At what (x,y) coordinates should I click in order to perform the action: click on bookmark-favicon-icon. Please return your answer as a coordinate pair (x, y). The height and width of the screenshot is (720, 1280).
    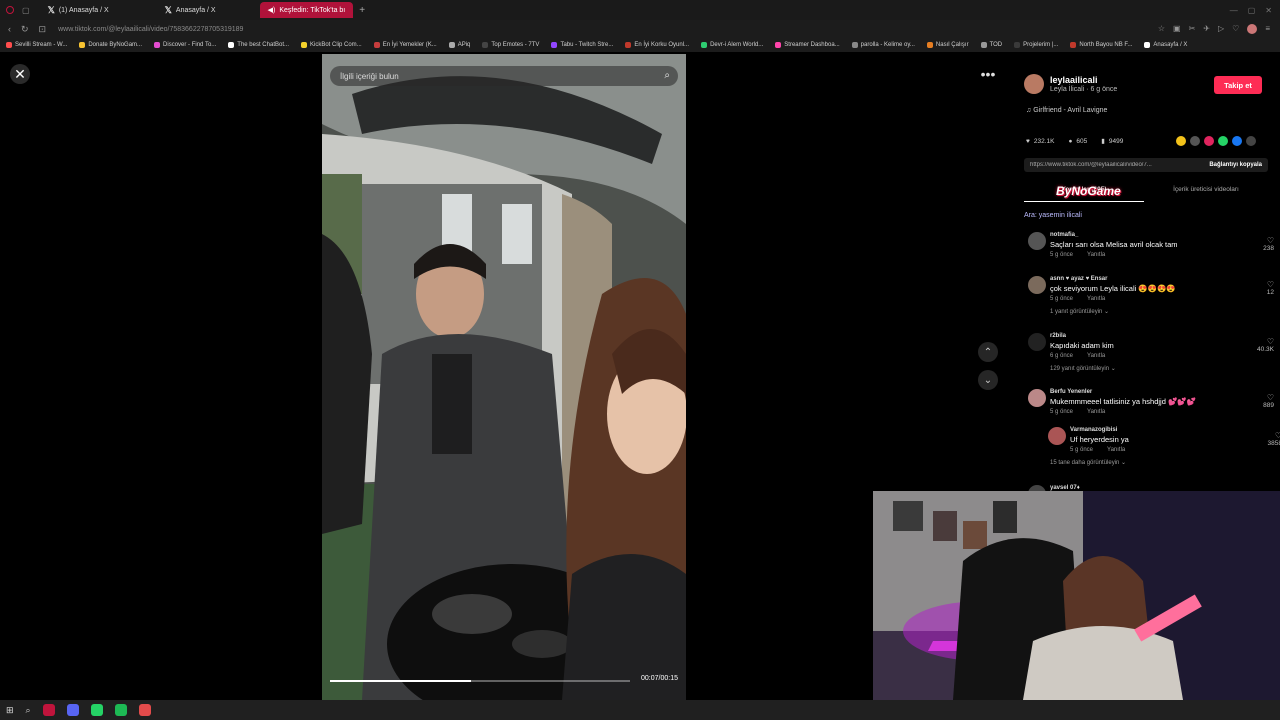
    Looking at the image, I should click on (304, 45).